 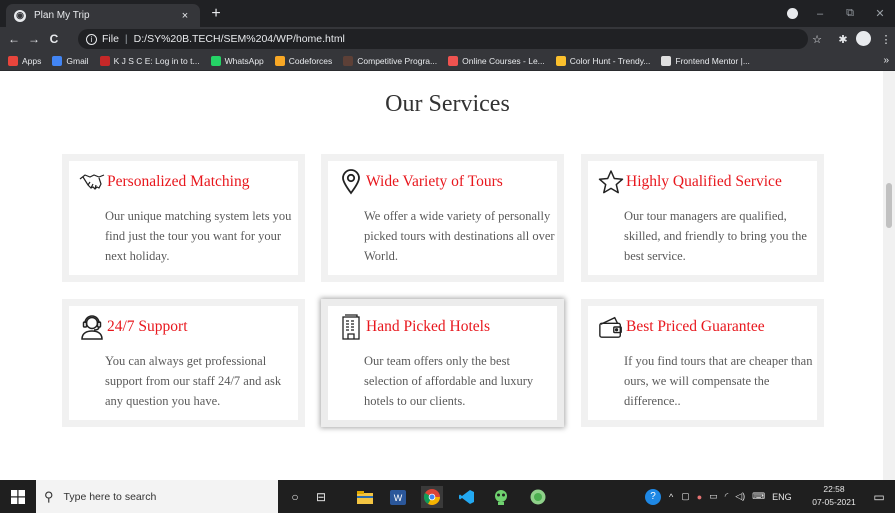 I want to click on windows-logo-icon, so click(x=18, y=496).